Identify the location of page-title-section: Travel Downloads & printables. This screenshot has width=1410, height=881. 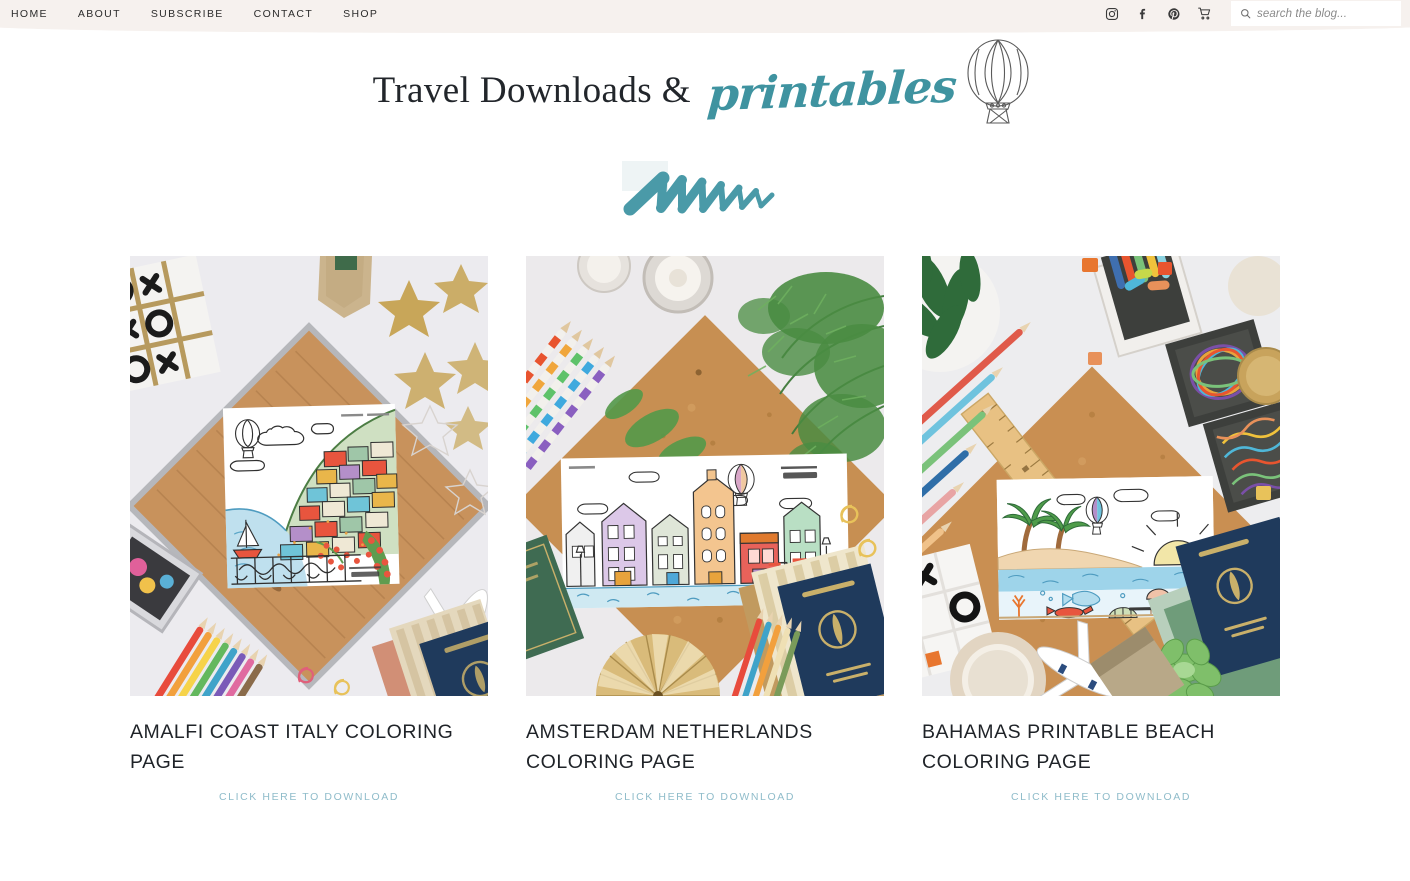
(705, 83).